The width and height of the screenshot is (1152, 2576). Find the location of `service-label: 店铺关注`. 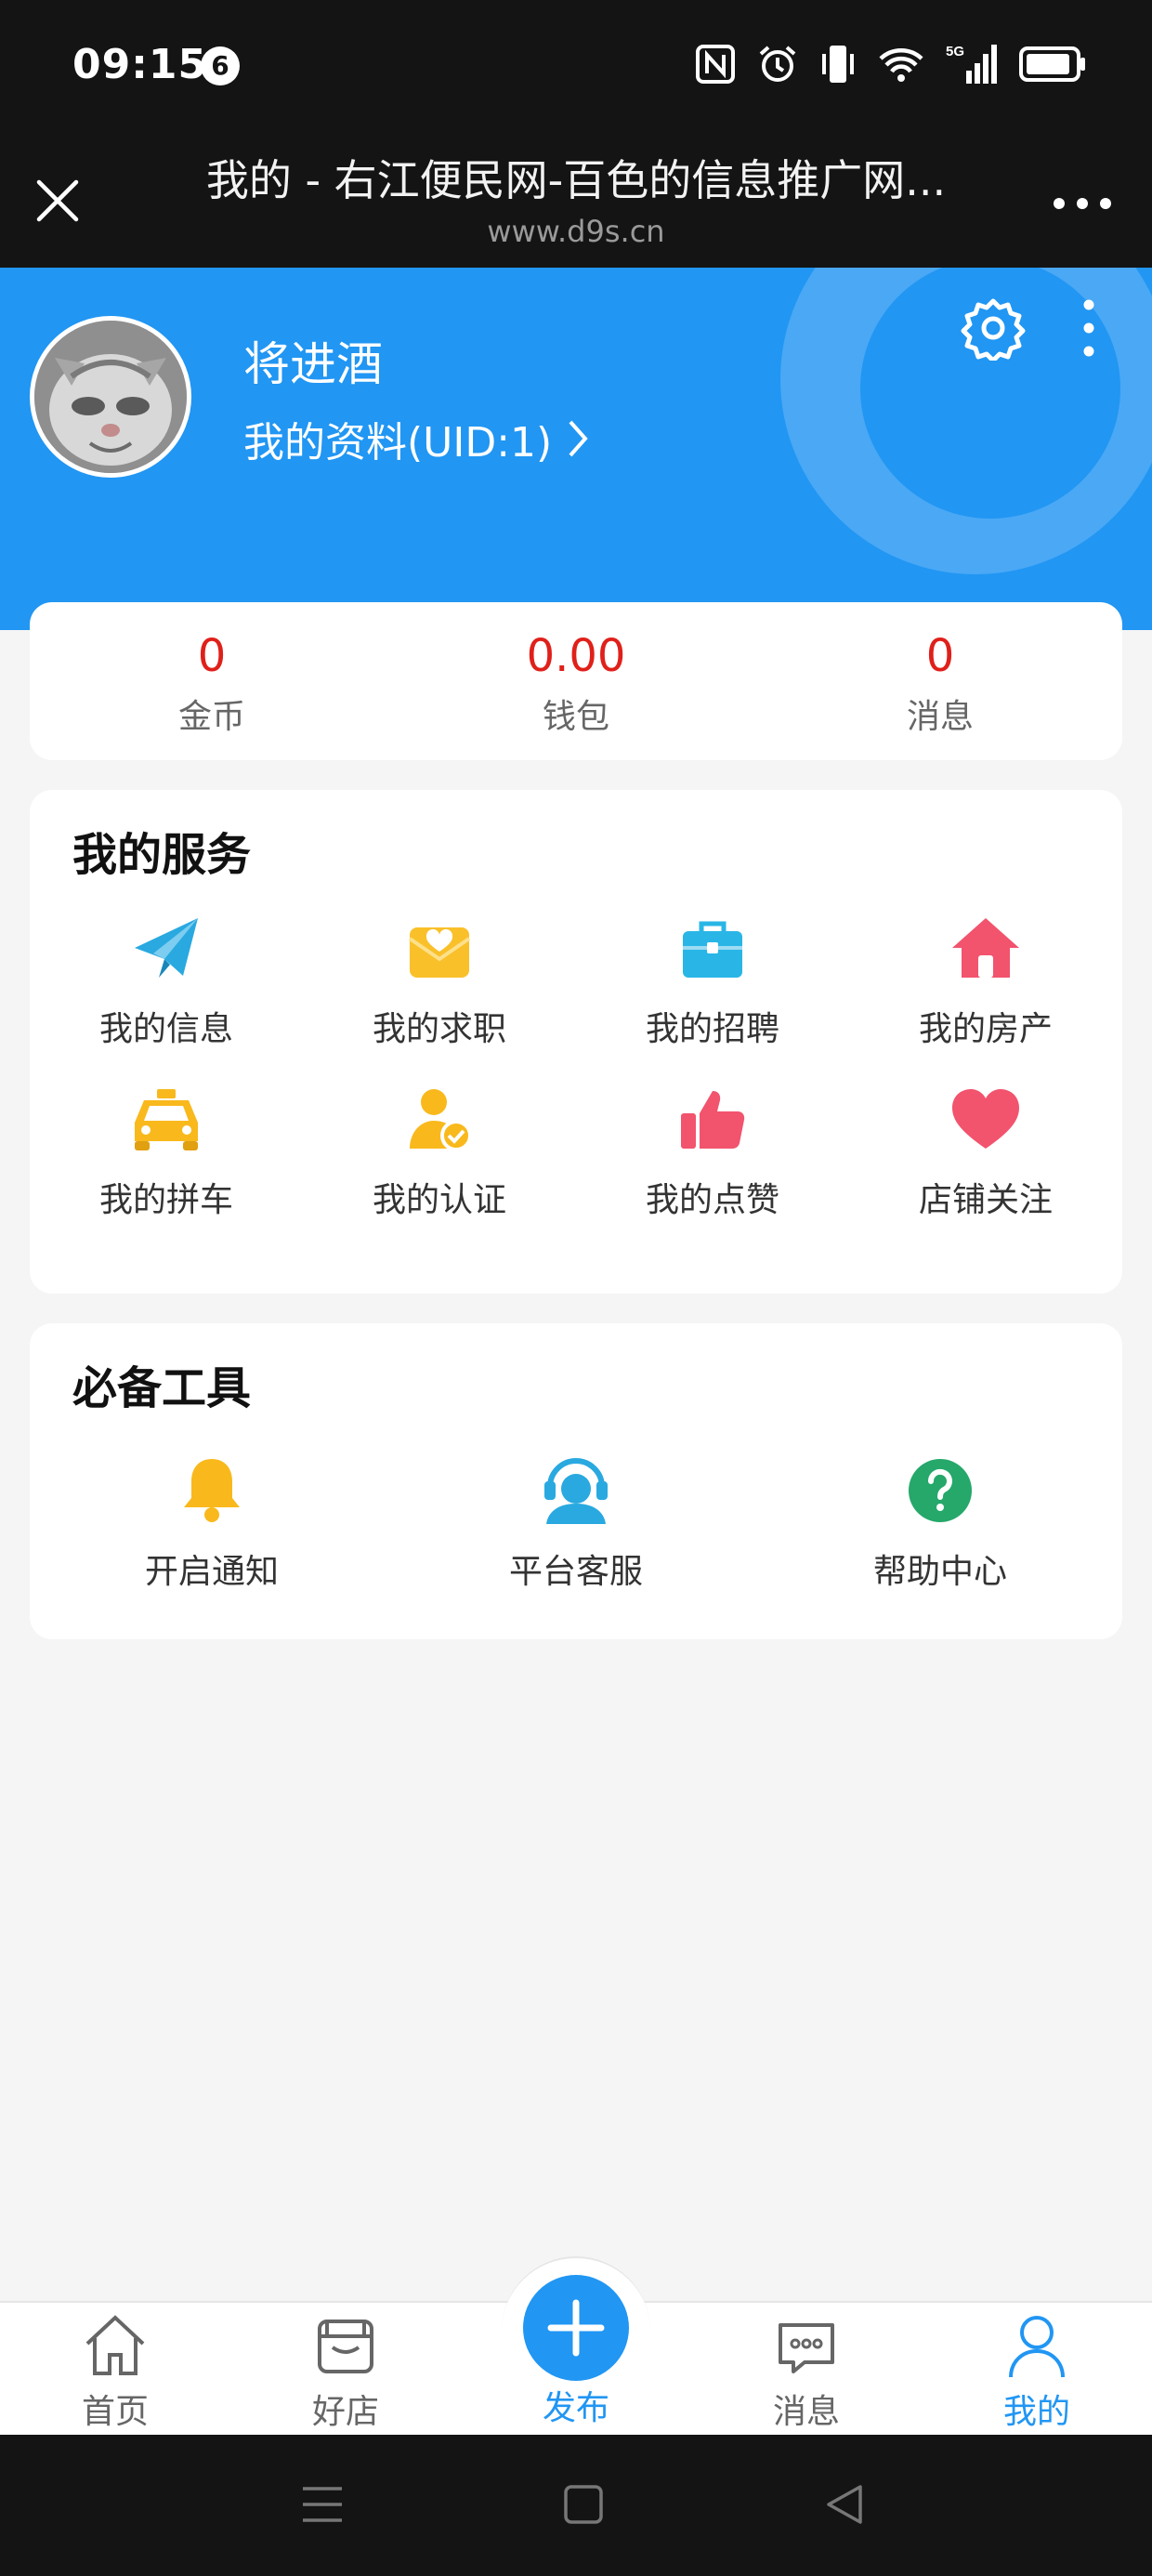

service-label: 店铺关注 is located at coordinates (985, 1200).